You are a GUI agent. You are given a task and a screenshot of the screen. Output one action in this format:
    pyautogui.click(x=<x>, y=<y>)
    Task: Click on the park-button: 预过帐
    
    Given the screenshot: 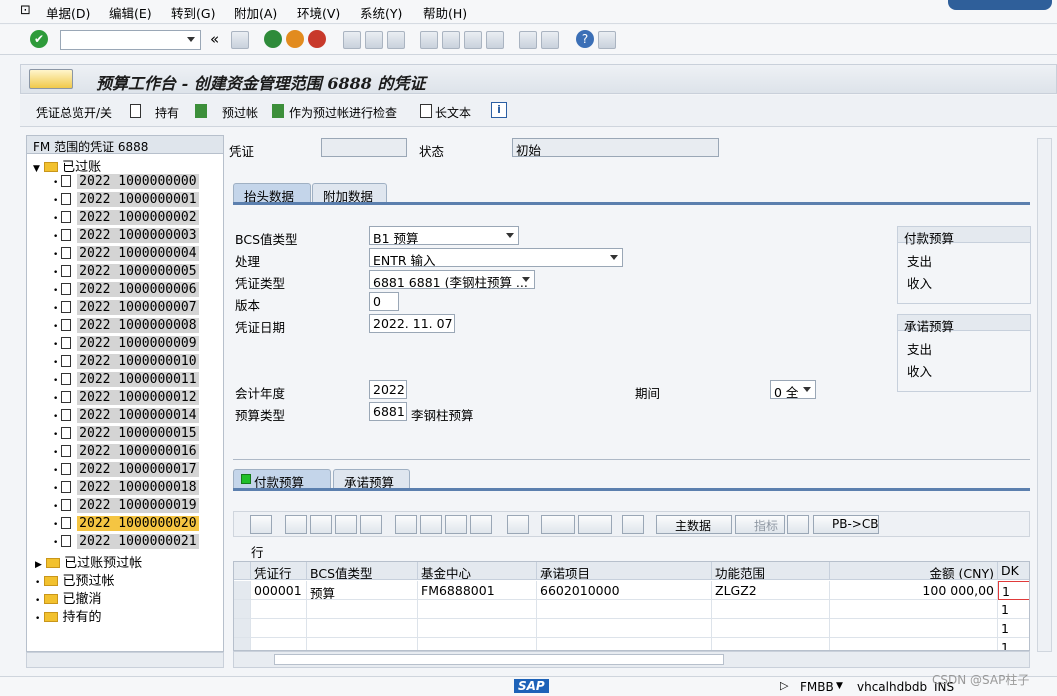 What is the action you would take?
    pyautogui.click(x=240, y=112)
    